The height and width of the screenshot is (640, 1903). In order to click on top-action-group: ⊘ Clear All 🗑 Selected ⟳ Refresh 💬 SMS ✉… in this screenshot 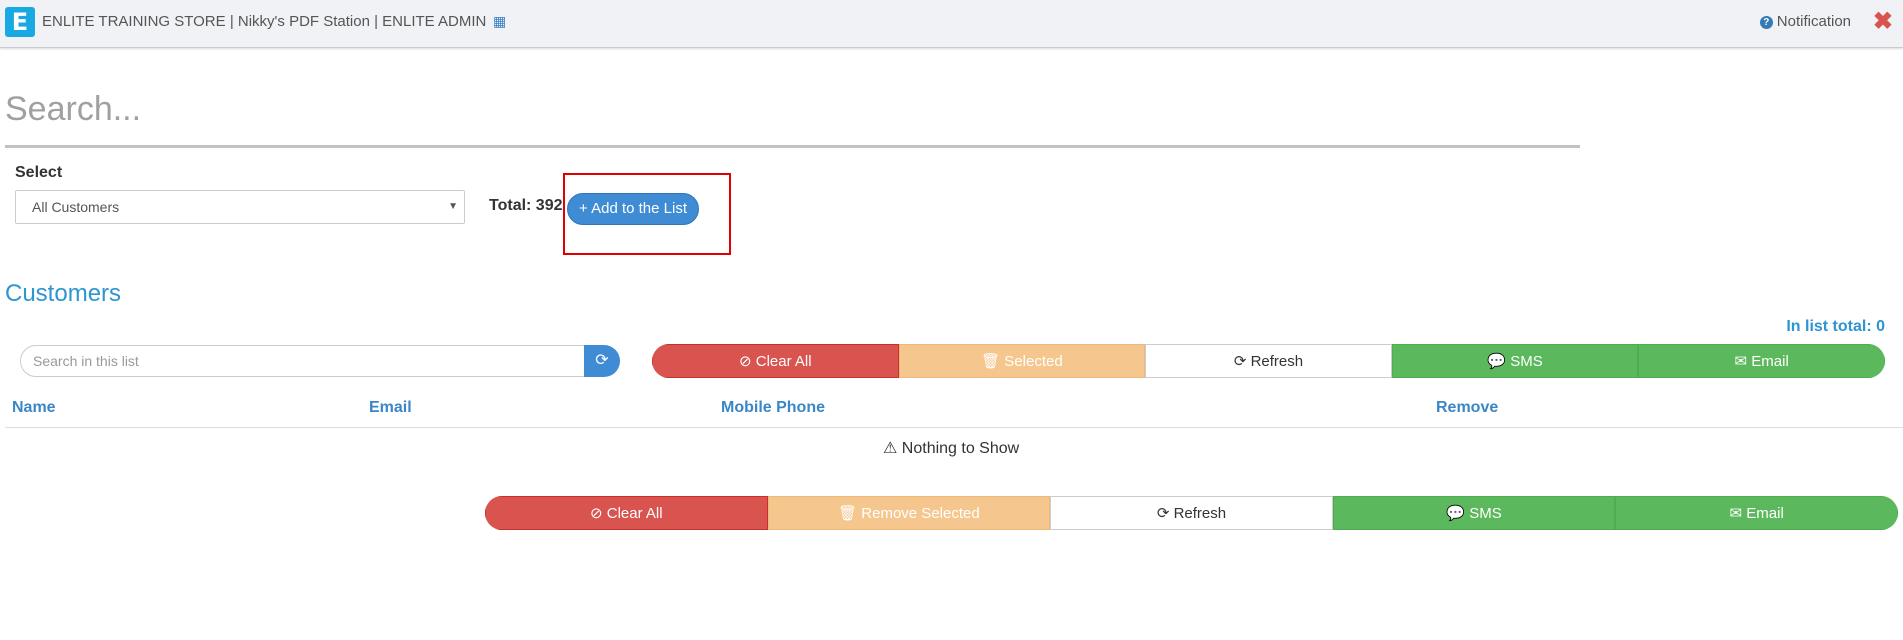, I will do `click(1268, 361)`.